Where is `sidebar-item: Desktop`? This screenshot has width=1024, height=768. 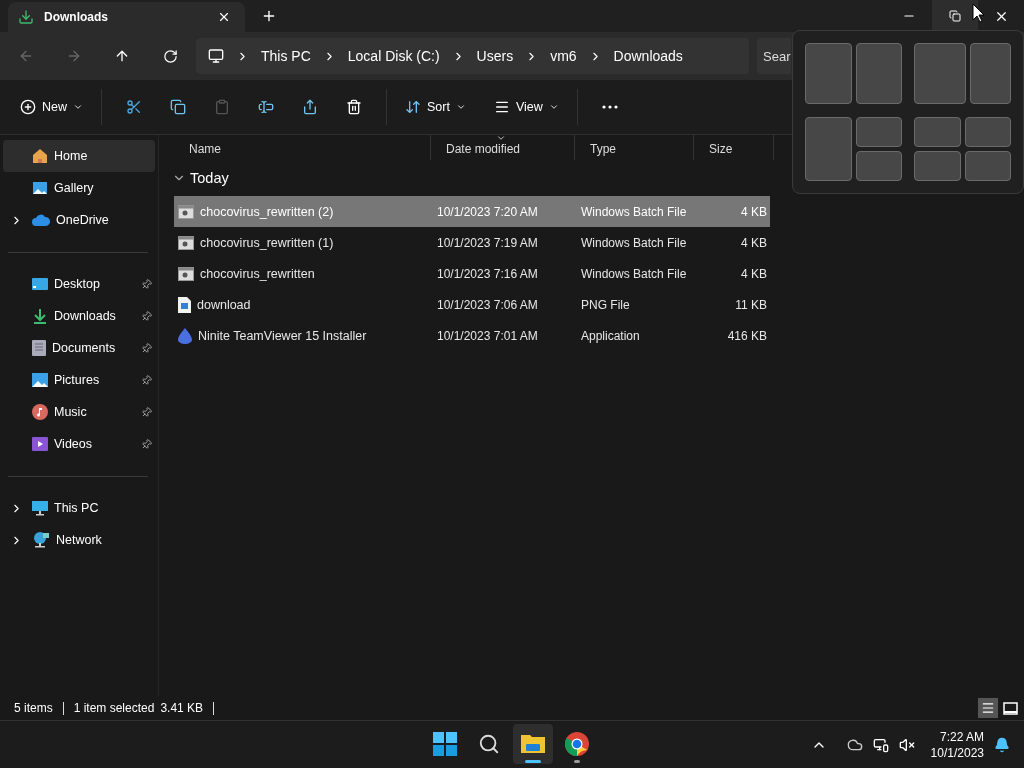
sidebar-item: Desktop is located at coordinates (79, 284).